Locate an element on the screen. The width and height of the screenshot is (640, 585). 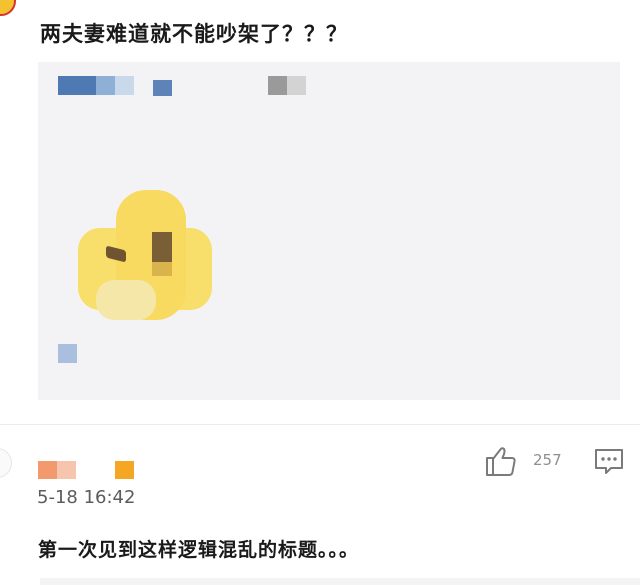
corner-badge is located at coordinates (8, 8).